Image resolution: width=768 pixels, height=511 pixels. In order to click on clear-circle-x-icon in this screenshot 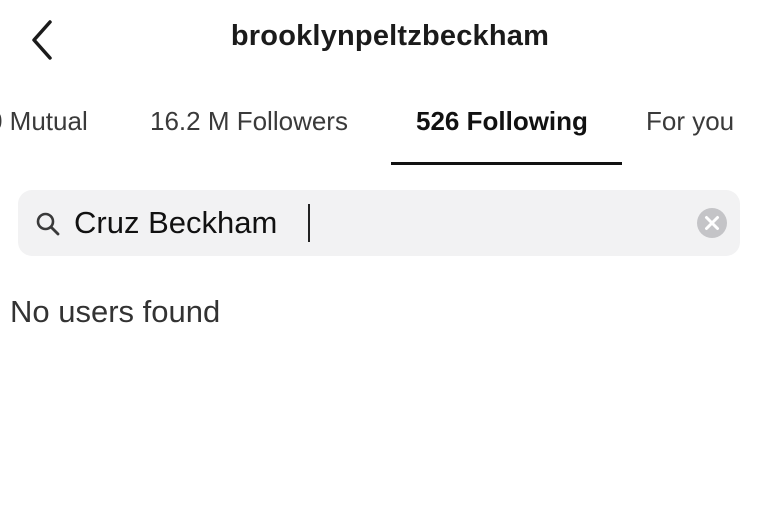, I will do `click(712, 223)`.